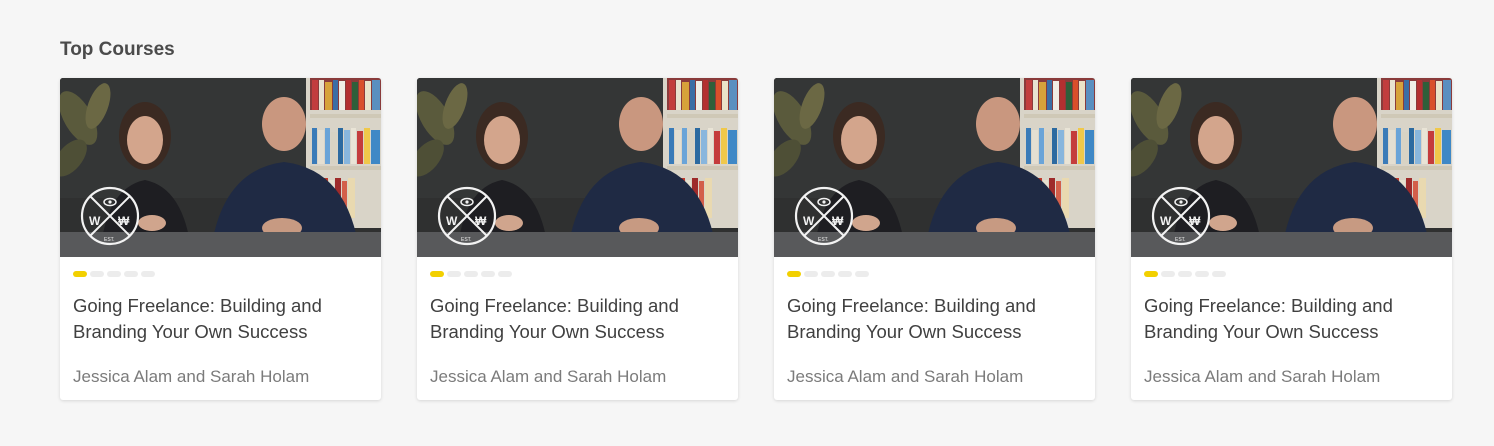  What do you see at coordinates (117, 49) in the screenshot?
I see `section-title: Top Courses` at bounding box center [117, 49].